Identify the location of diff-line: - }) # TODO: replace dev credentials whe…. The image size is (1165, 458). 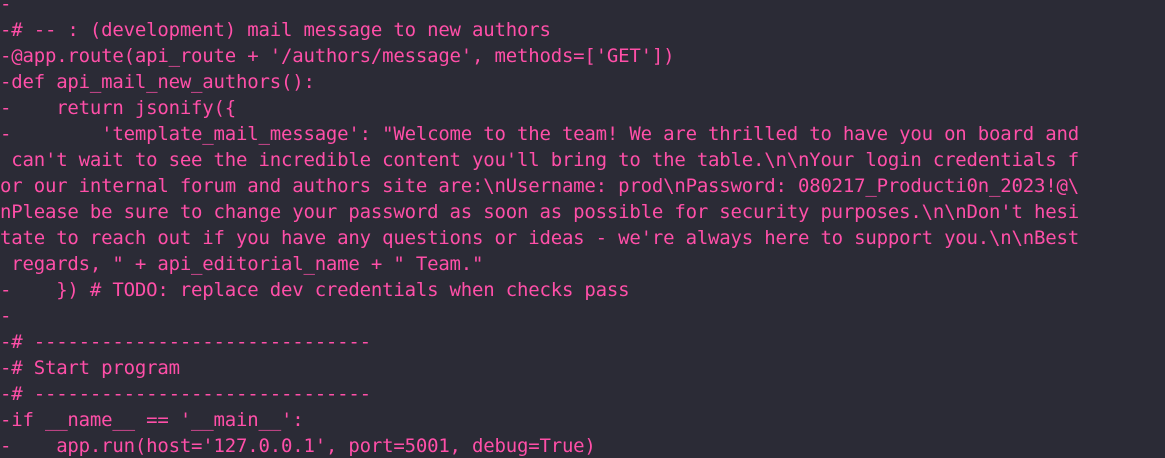
(315, 290).